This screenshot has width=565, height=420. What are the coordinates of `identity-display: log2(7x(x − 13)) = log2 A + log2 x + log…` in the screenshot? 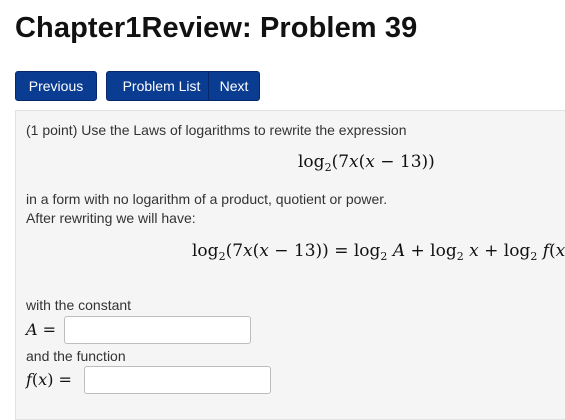 It's located at (378, 252).